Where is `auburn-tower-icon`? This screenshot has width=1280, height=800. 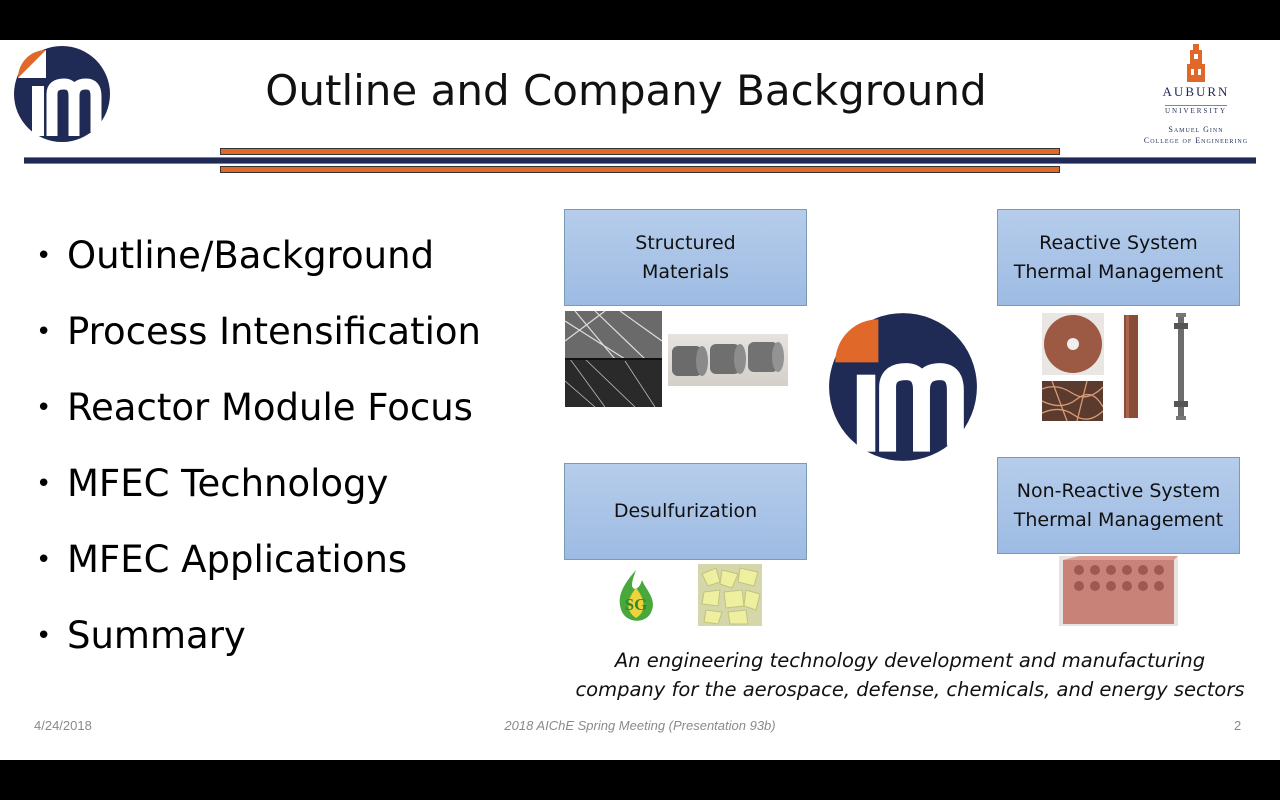
auburn-tower-icon is located at coordinates (1196, 63).